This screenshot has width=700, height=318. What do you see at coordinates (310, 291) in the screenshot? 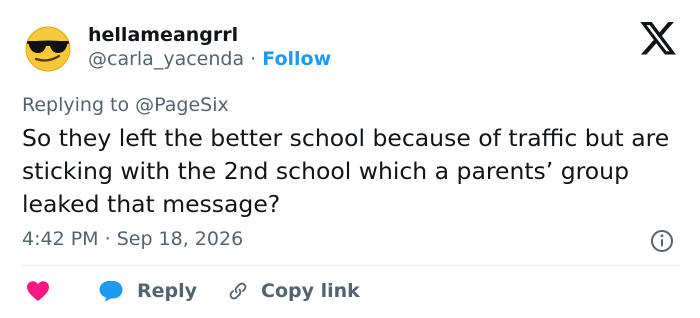
I see `copy-link-label: Copy link` at bounding box center [310, 291].